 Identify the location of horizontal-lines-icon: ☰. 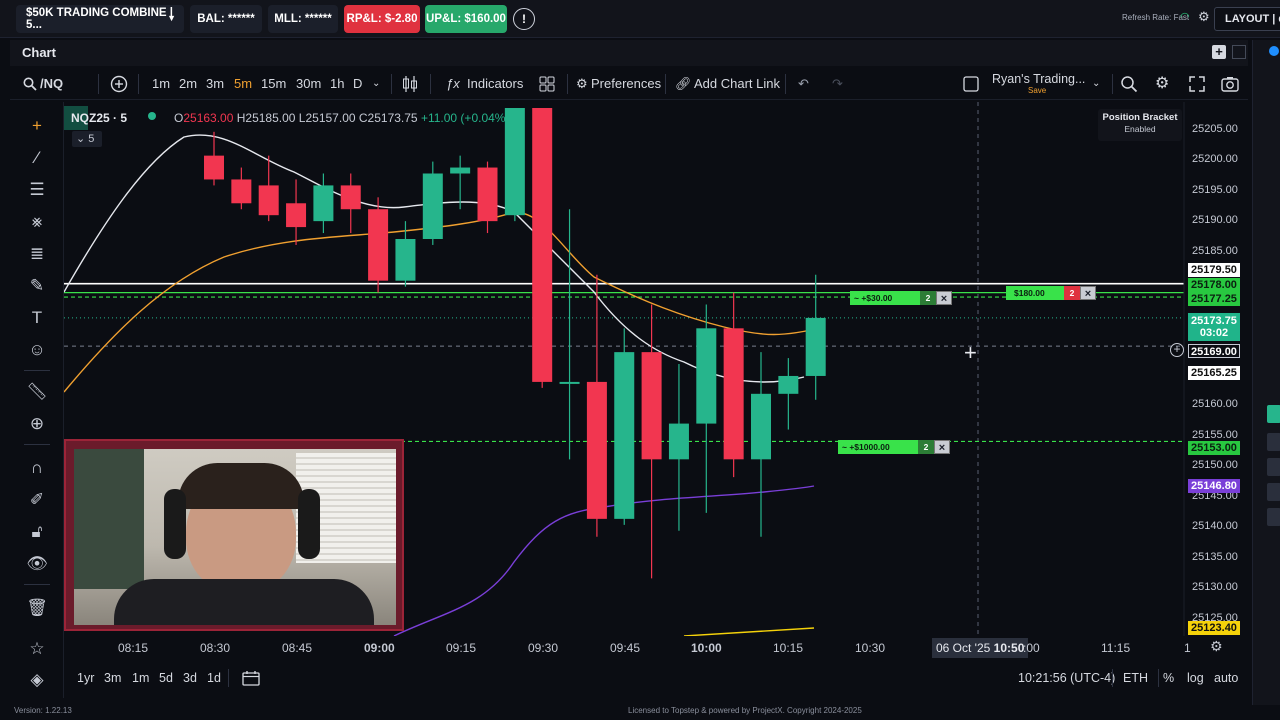
(37, 190).